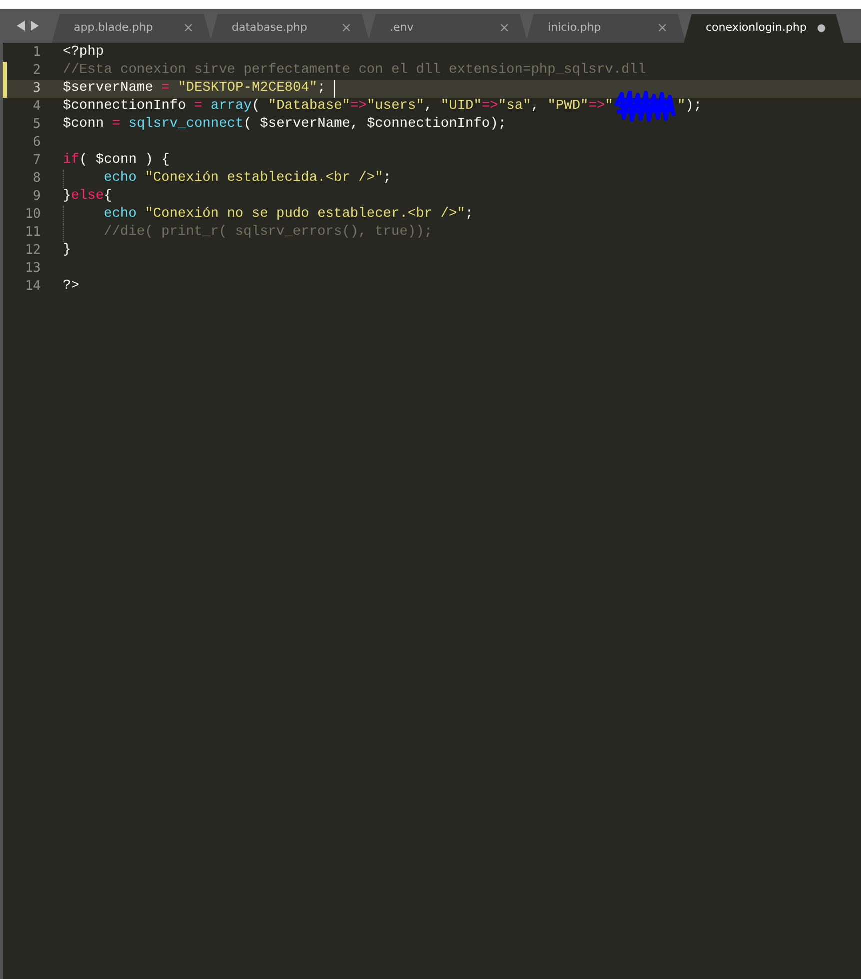  Describe the element at coordinates (248, 89) in the screenshot. I see `code-token: "DESKTOP-M2CE804"` at that location.